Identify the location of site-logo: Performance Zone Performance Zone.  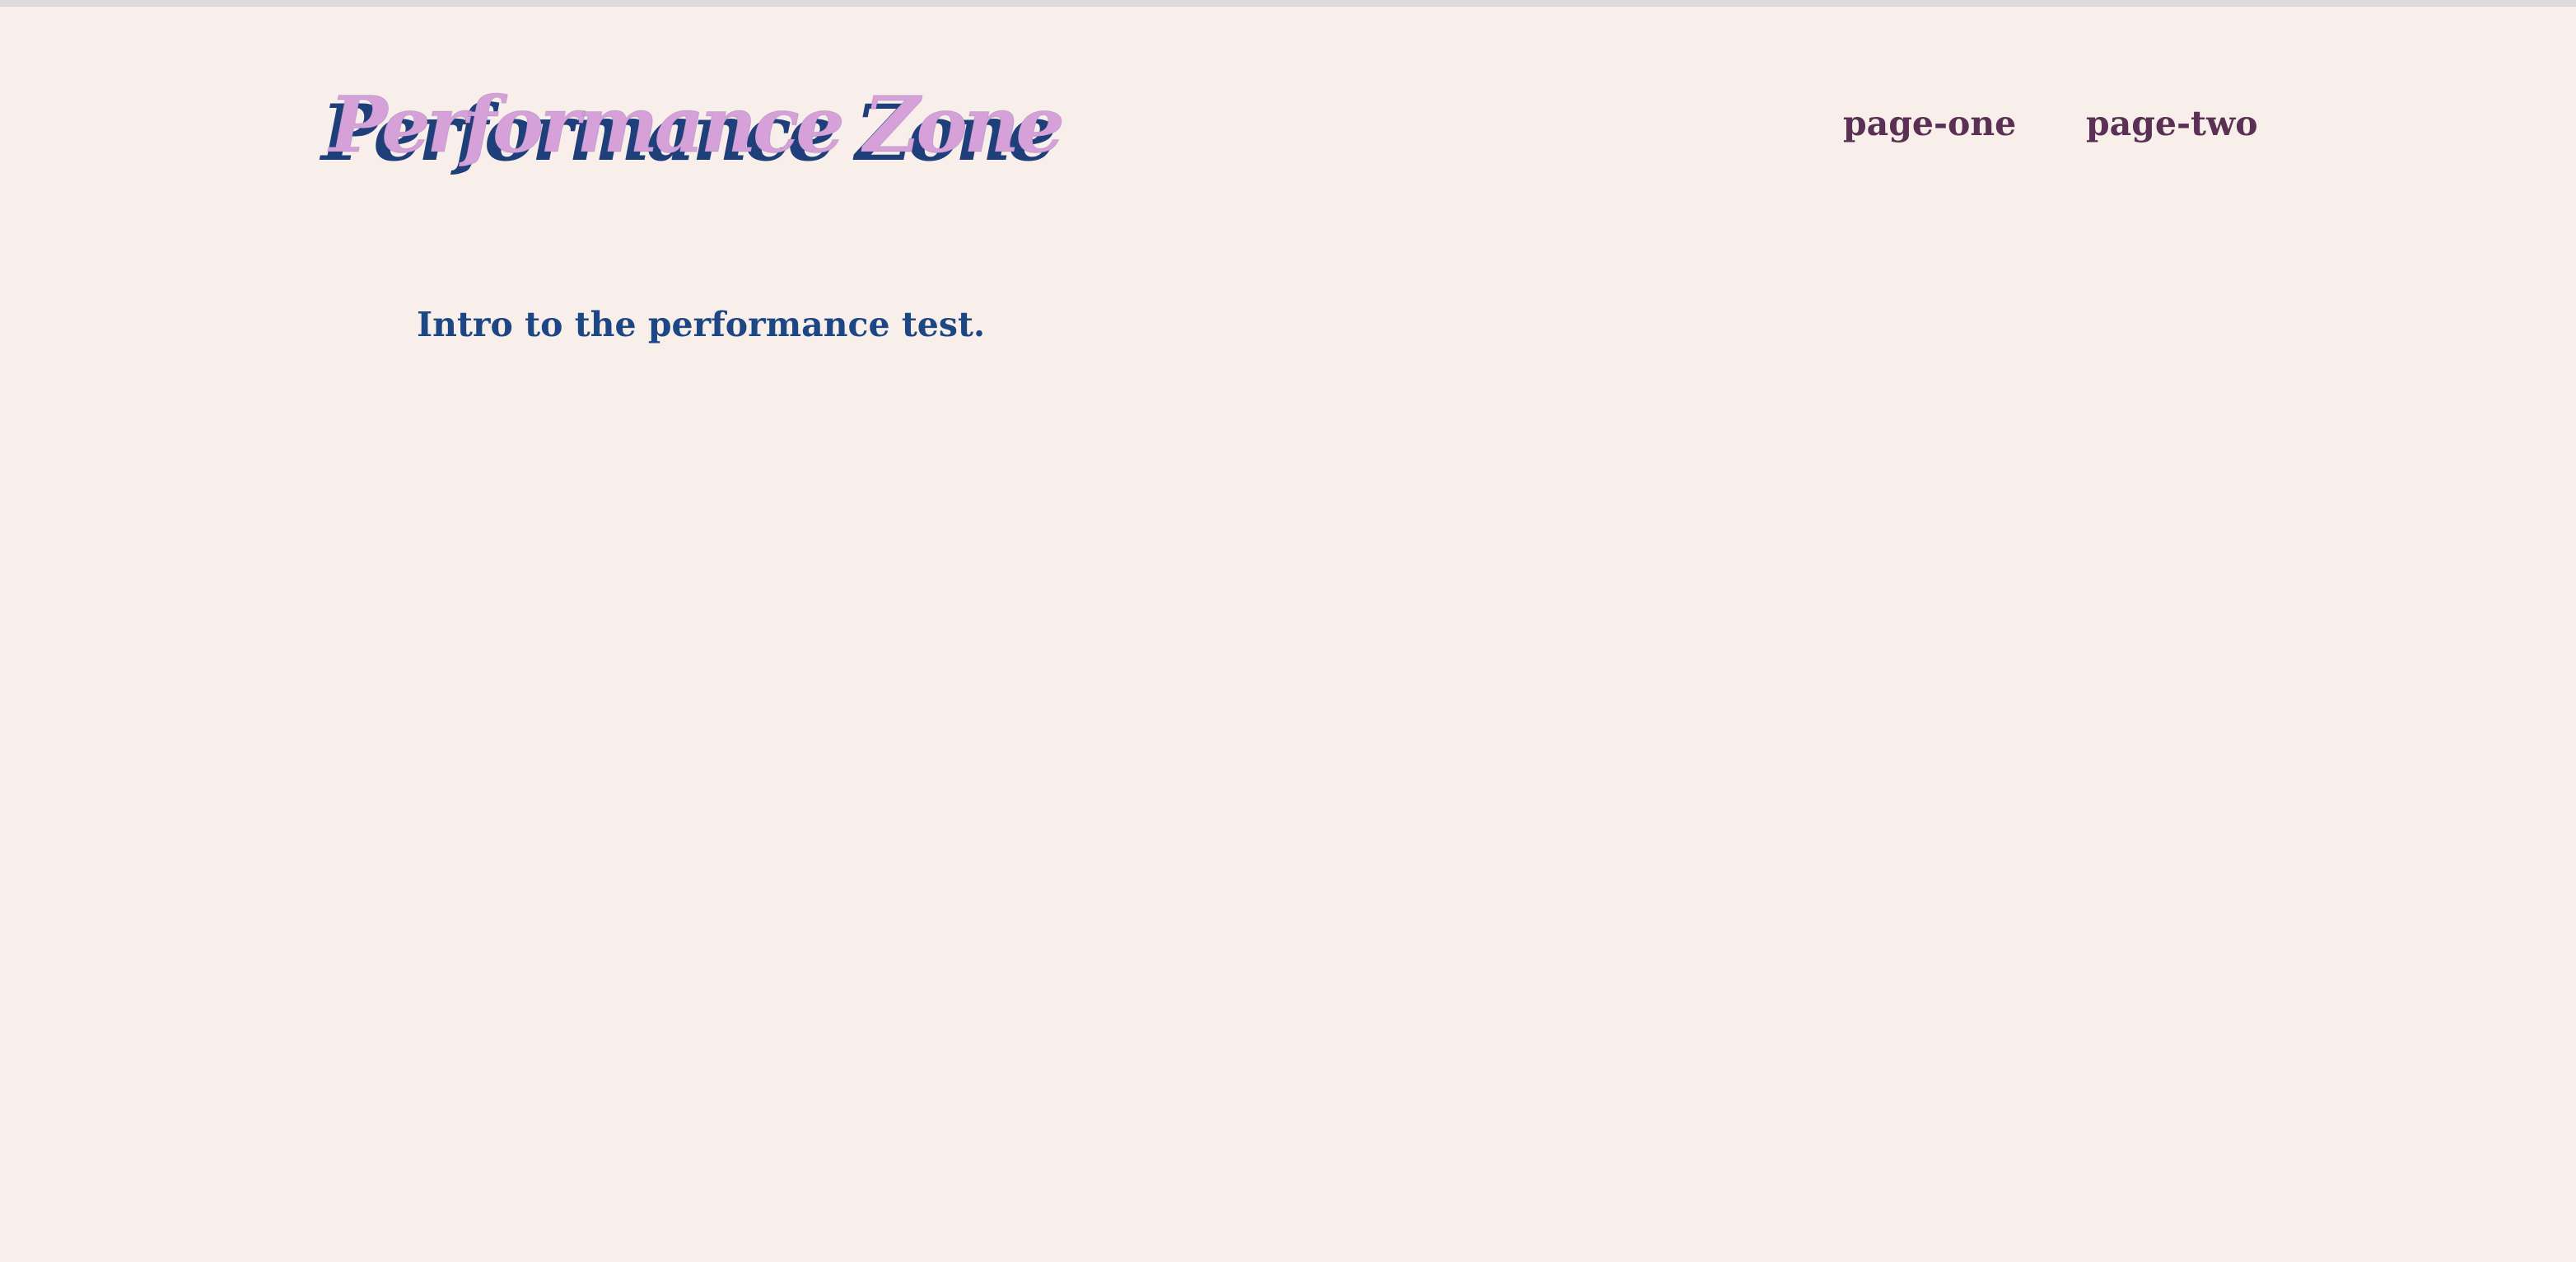
(693, 129).